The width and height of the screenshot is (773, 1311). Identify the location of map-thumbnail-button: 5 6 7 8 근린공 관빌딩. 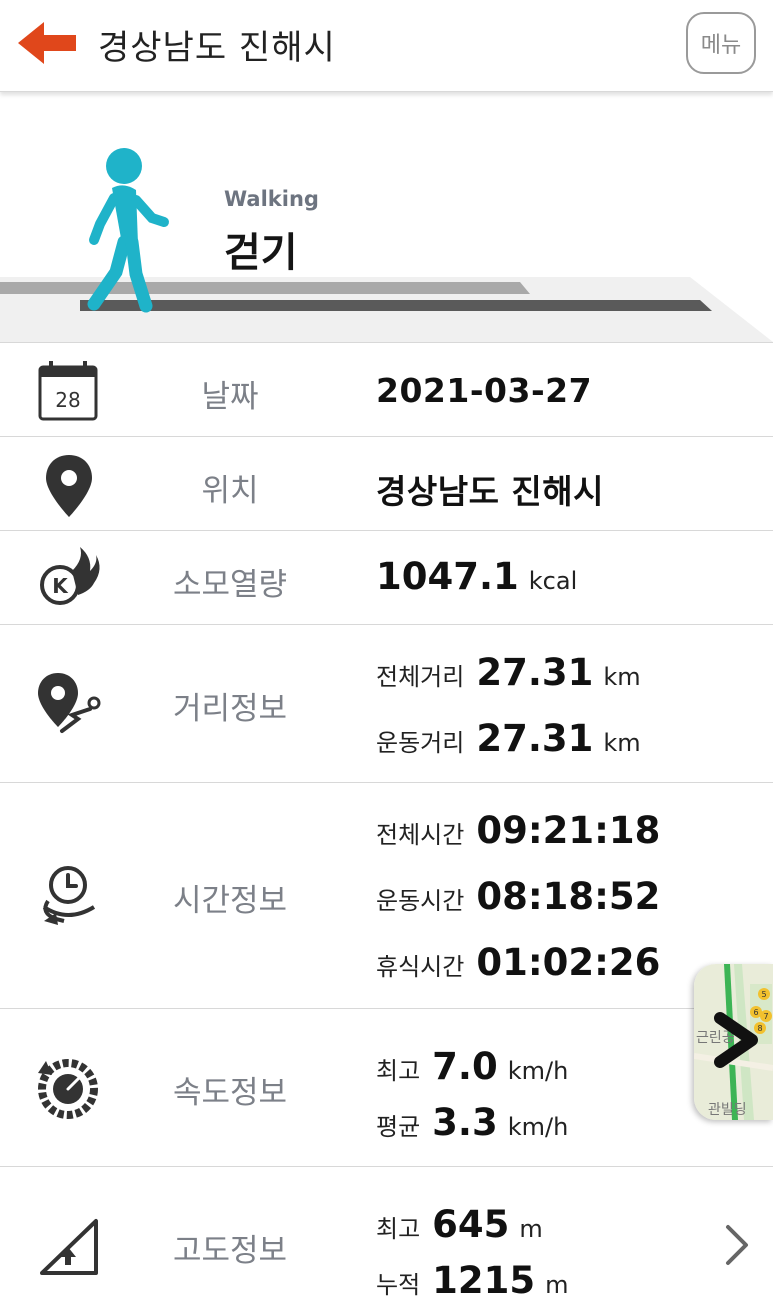
(733, 1042).